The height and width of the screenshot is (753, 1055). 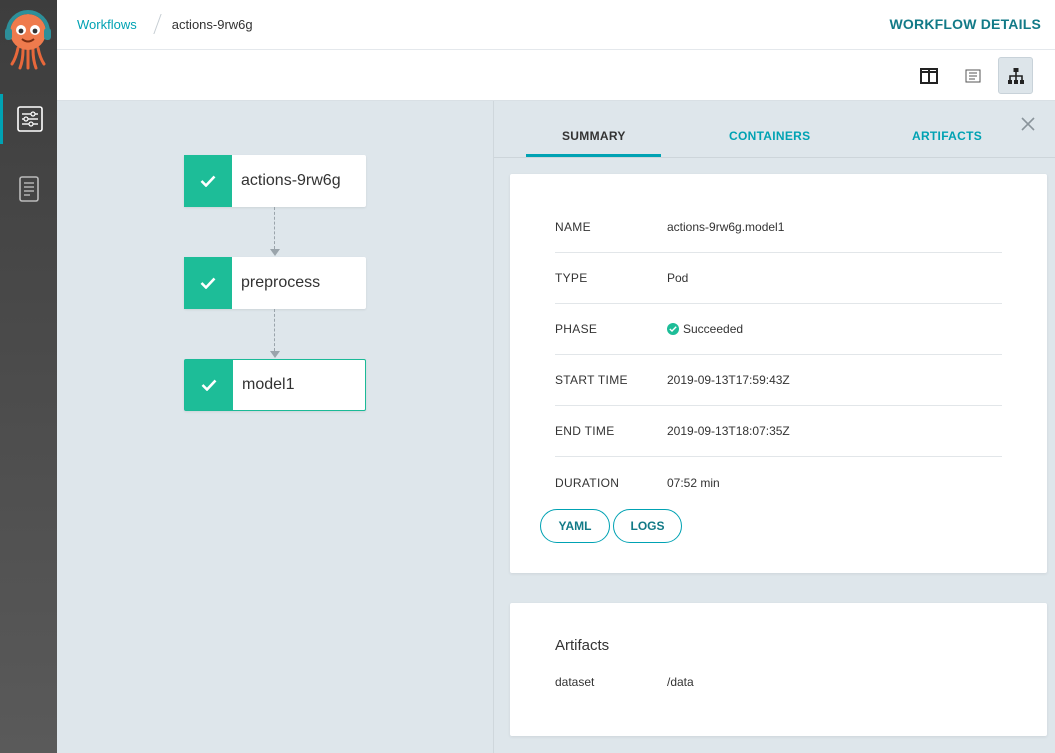 I want to click on summary-row-type: TYPE Pod, so click(x=778, y=278).